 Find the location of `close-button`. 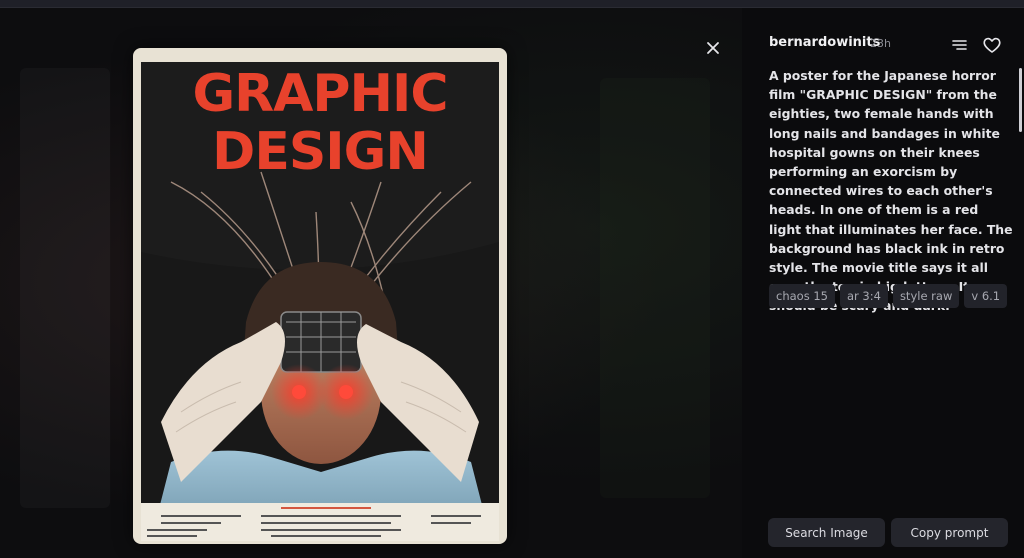

close-button is located at coordinates (713, 48).